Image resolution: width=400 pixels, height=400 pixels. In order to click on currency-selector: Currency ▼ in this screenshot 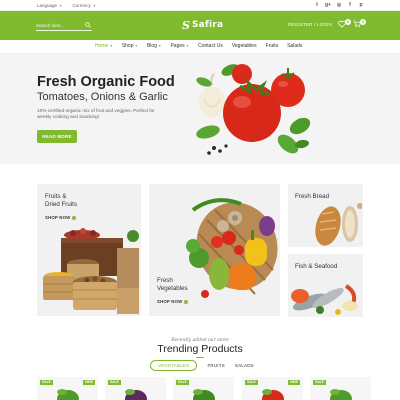, I will do `click(85, 5)`.